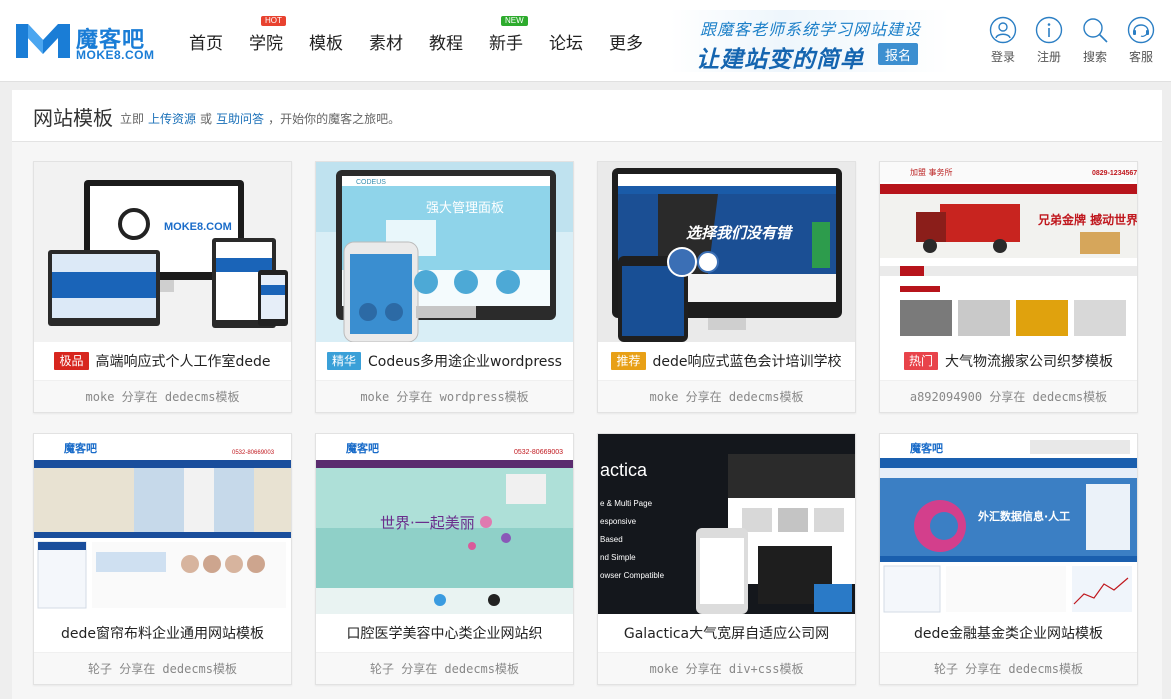 The width and height of the screenshot is (1171, 699). Describe the element at coordinates (344, 361) in the screenshot. I see `tag-badge: 精华` at that location.